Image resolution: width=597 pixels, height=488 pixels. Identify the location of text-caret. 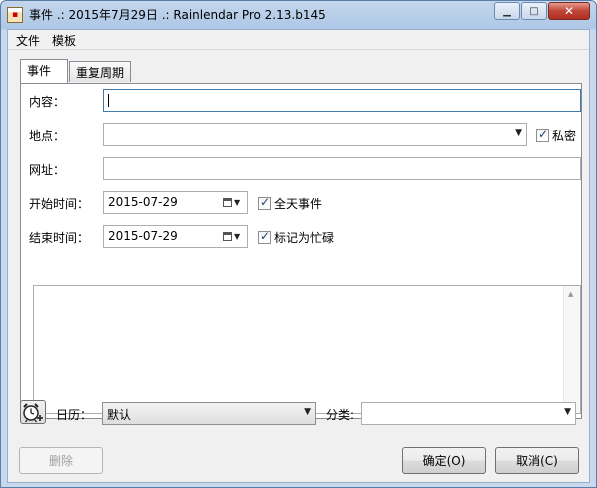
(108, 100).